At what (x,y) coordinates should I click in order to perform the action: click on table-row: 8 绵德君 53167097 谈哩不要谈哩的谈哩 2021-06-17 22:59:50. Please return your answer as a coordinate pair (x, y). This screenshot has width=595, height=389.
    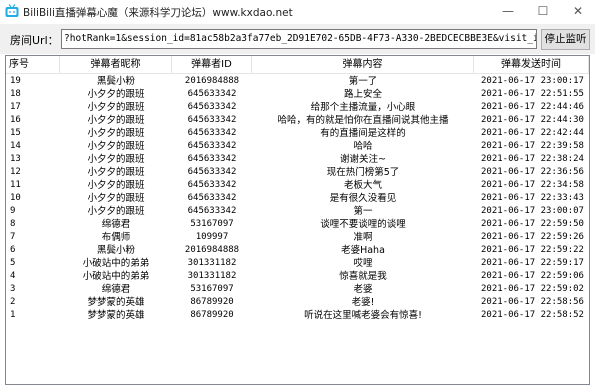
    Looking at the image, I should click on (297, 224).